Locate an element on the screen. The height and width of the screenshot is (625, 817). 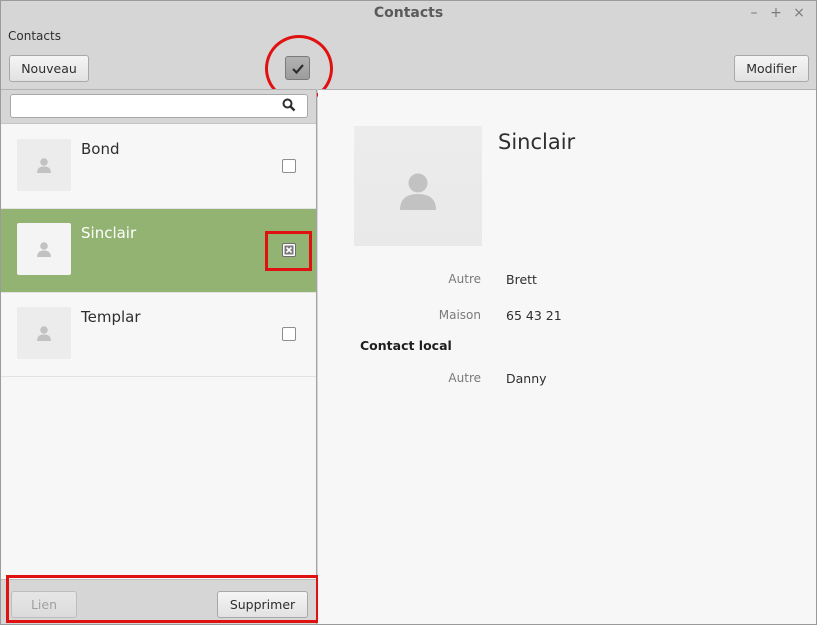
search-input is located at coordinates (159, 106).